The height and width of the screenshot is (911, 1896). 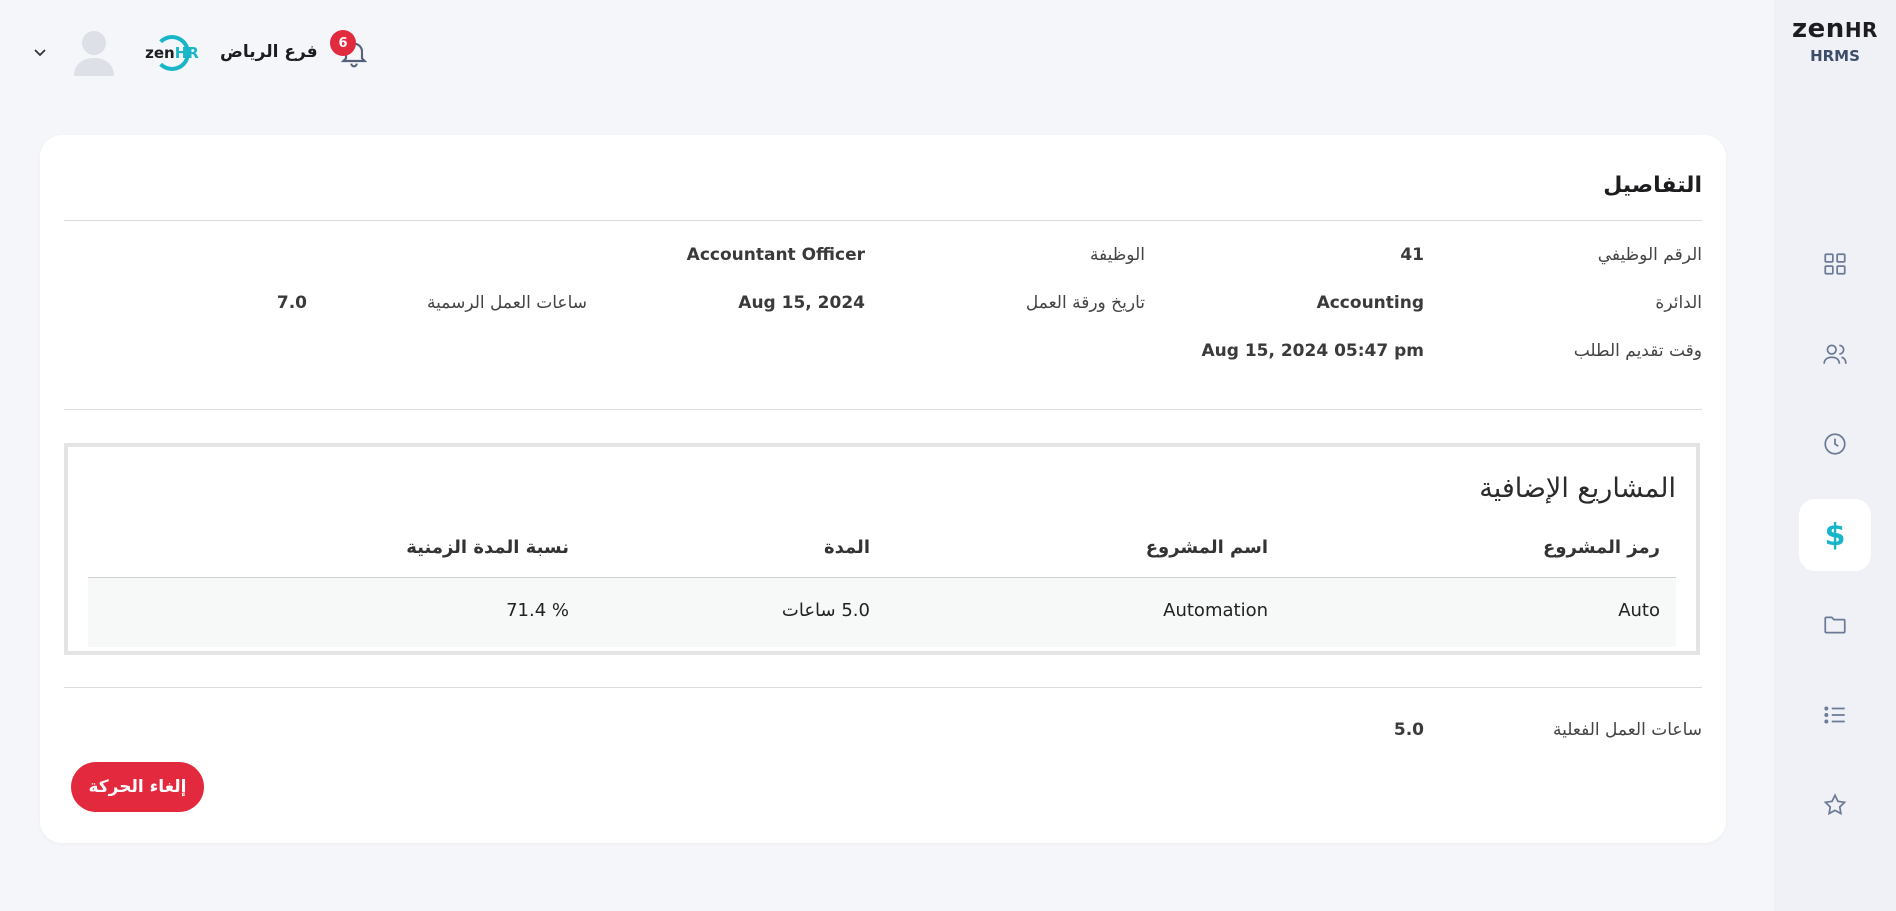 I want to click on dollar-icon: $, so click(x=1835, y=535).